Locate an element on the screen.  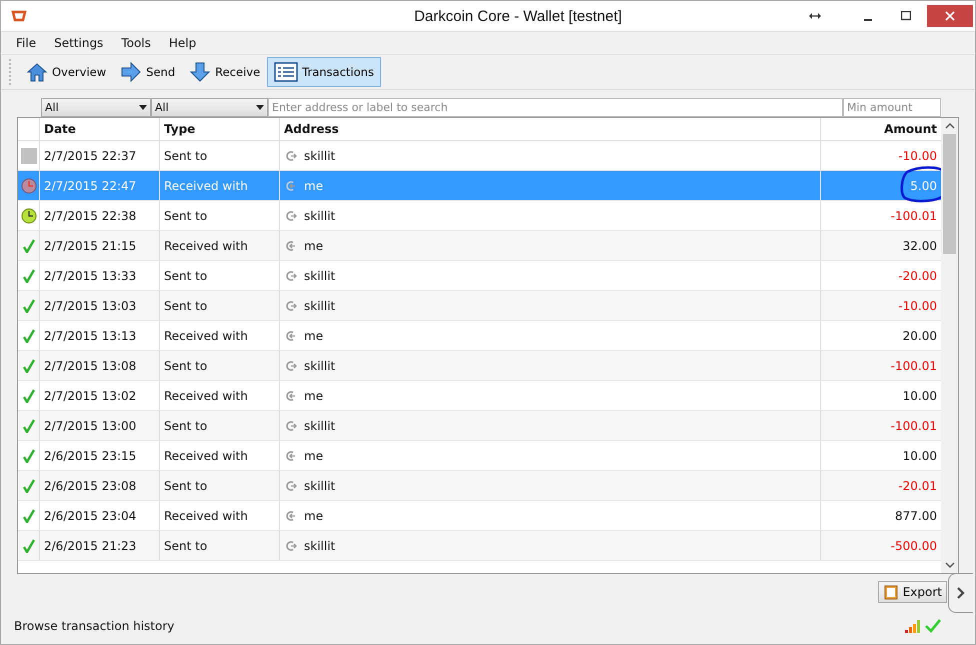
date-cell: 2/6/2015 21:23 is located at coordinates (100, 545).